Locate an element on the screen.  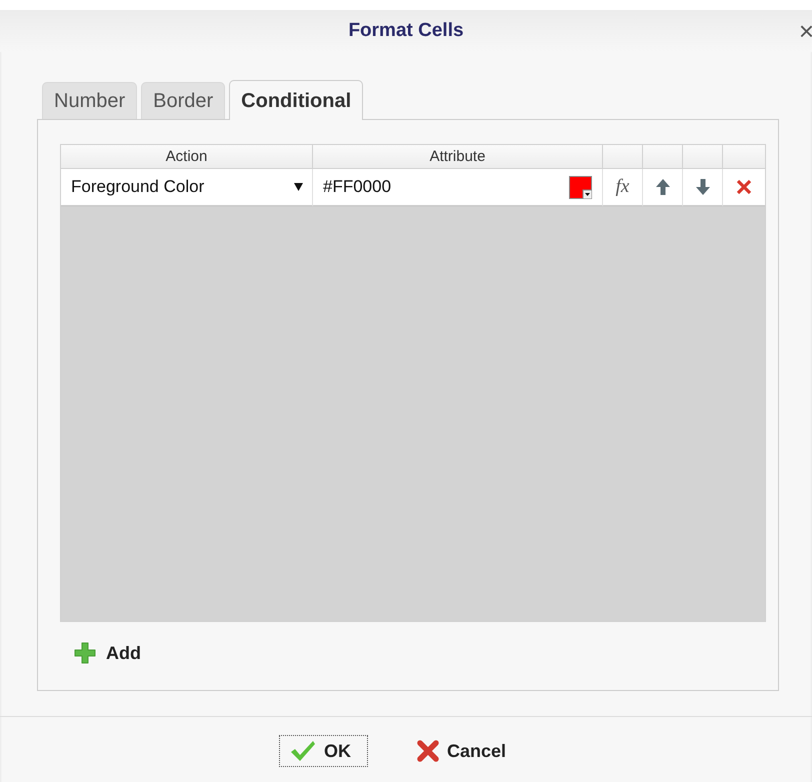
add-button: Add is located at coordinates (107, 653).